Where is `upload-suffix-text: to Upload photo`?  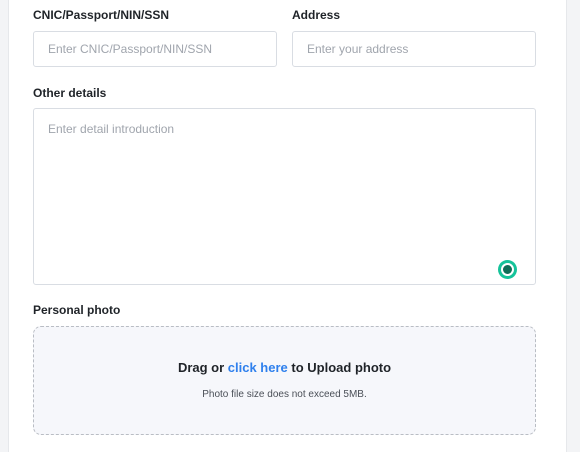
upload-suffix-text: to Upload photo is located at coordinates (339, 367).